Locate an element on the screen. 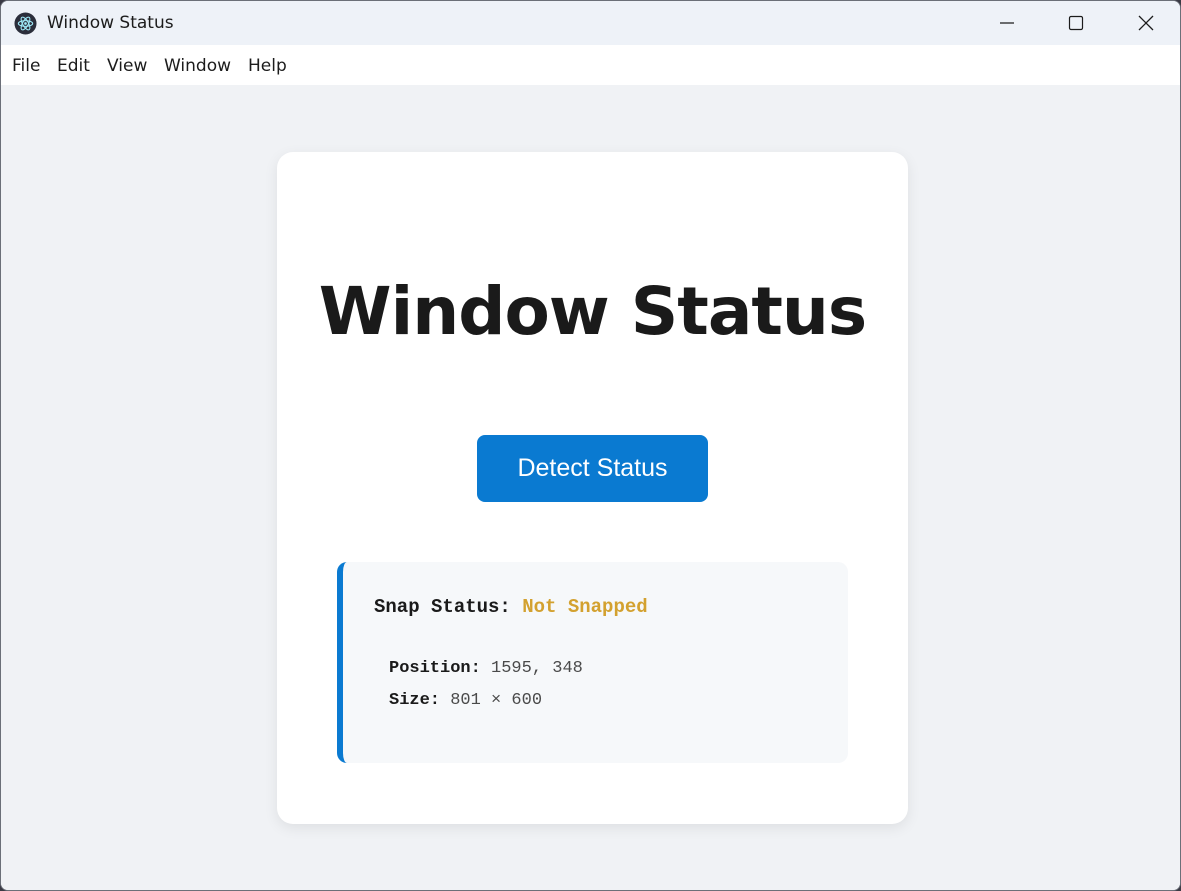 The width and height of the screenshot is (1181, 891). position-value: 1595, 348 is located at coordinates (537, 668).